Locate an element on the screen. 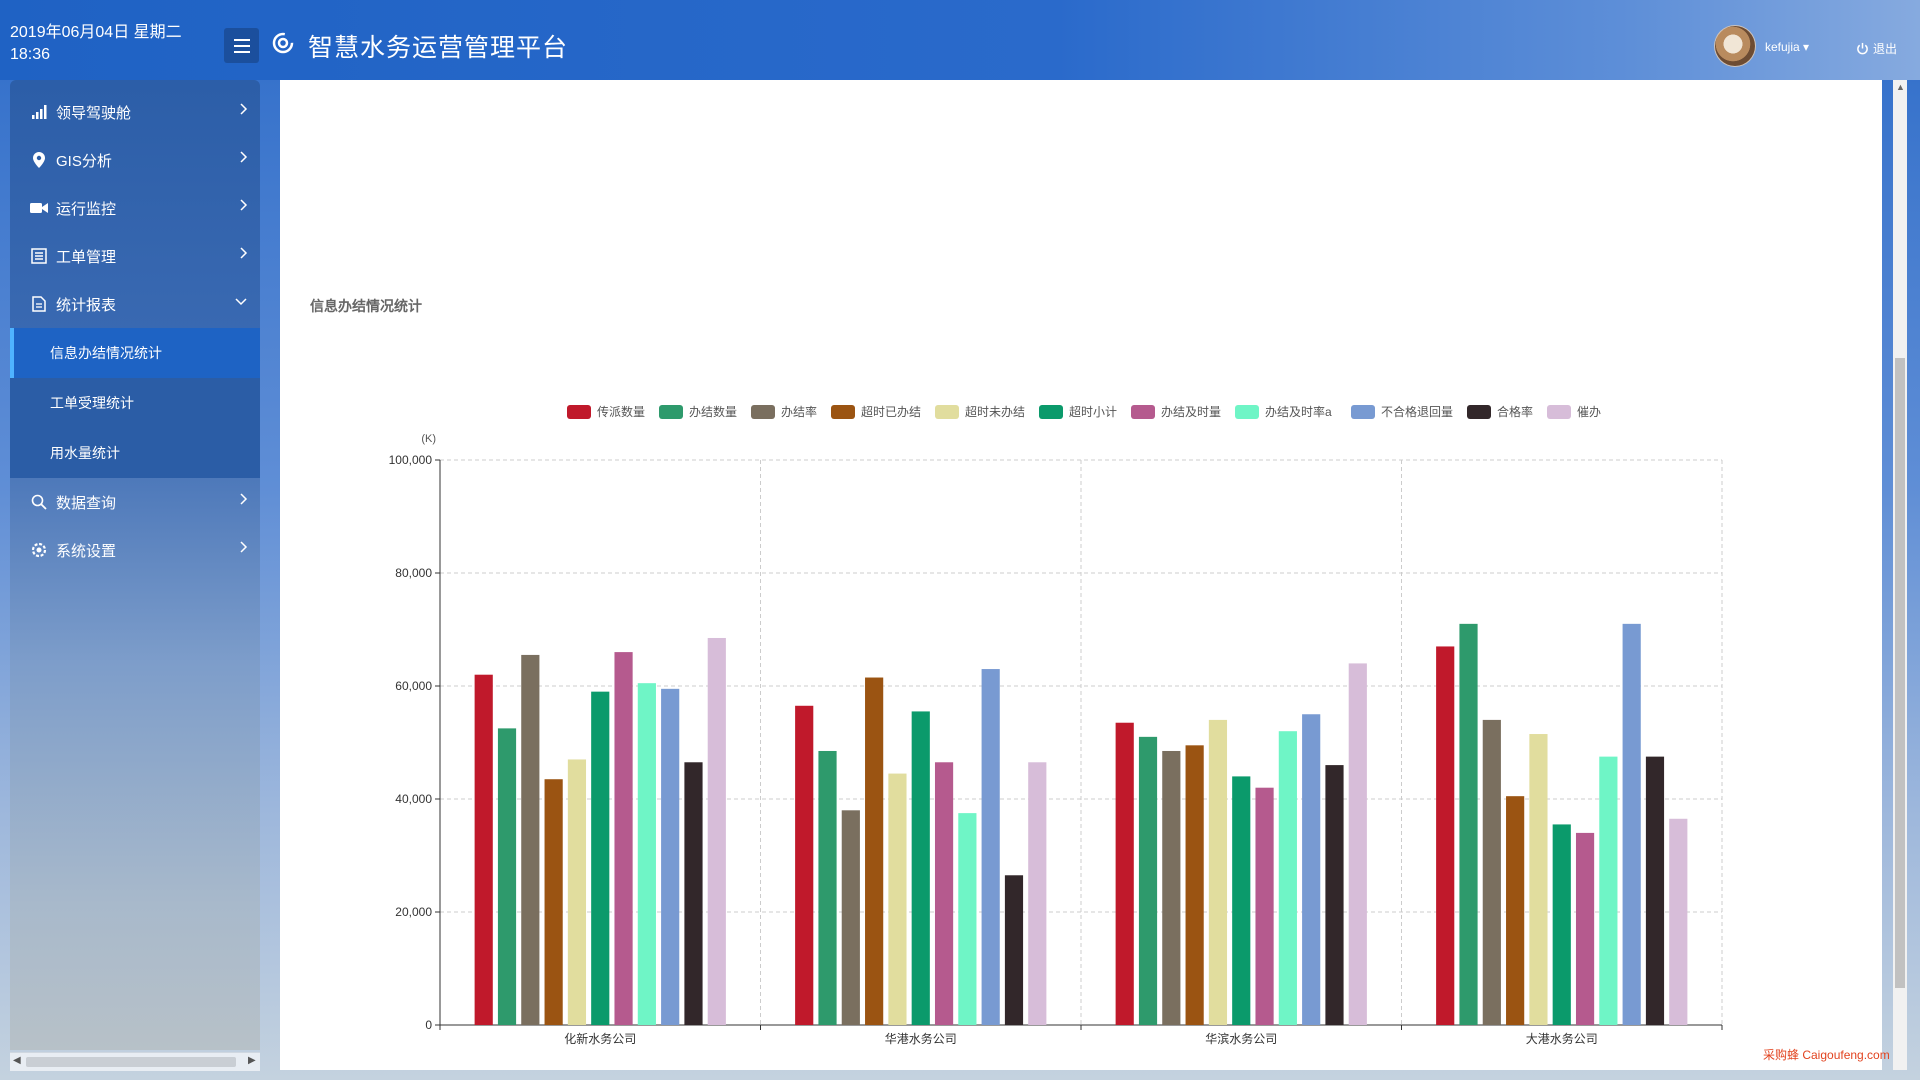 The height and width of the screenshot is (1080, 1920). map-pin-icon is located at coordinates (39, 160).